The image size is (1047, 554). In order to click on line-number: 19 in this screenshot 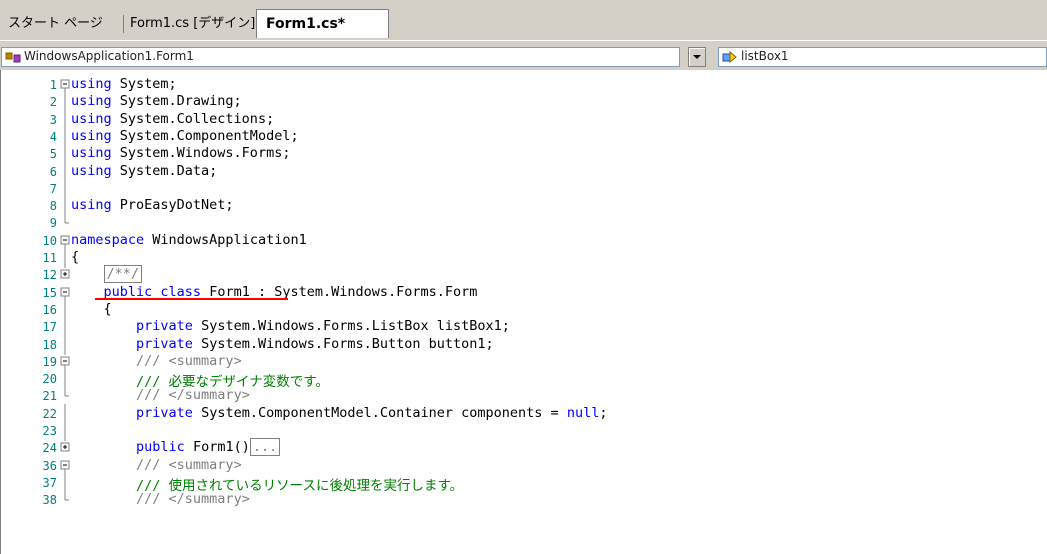, I will do `click(49, 361)`.